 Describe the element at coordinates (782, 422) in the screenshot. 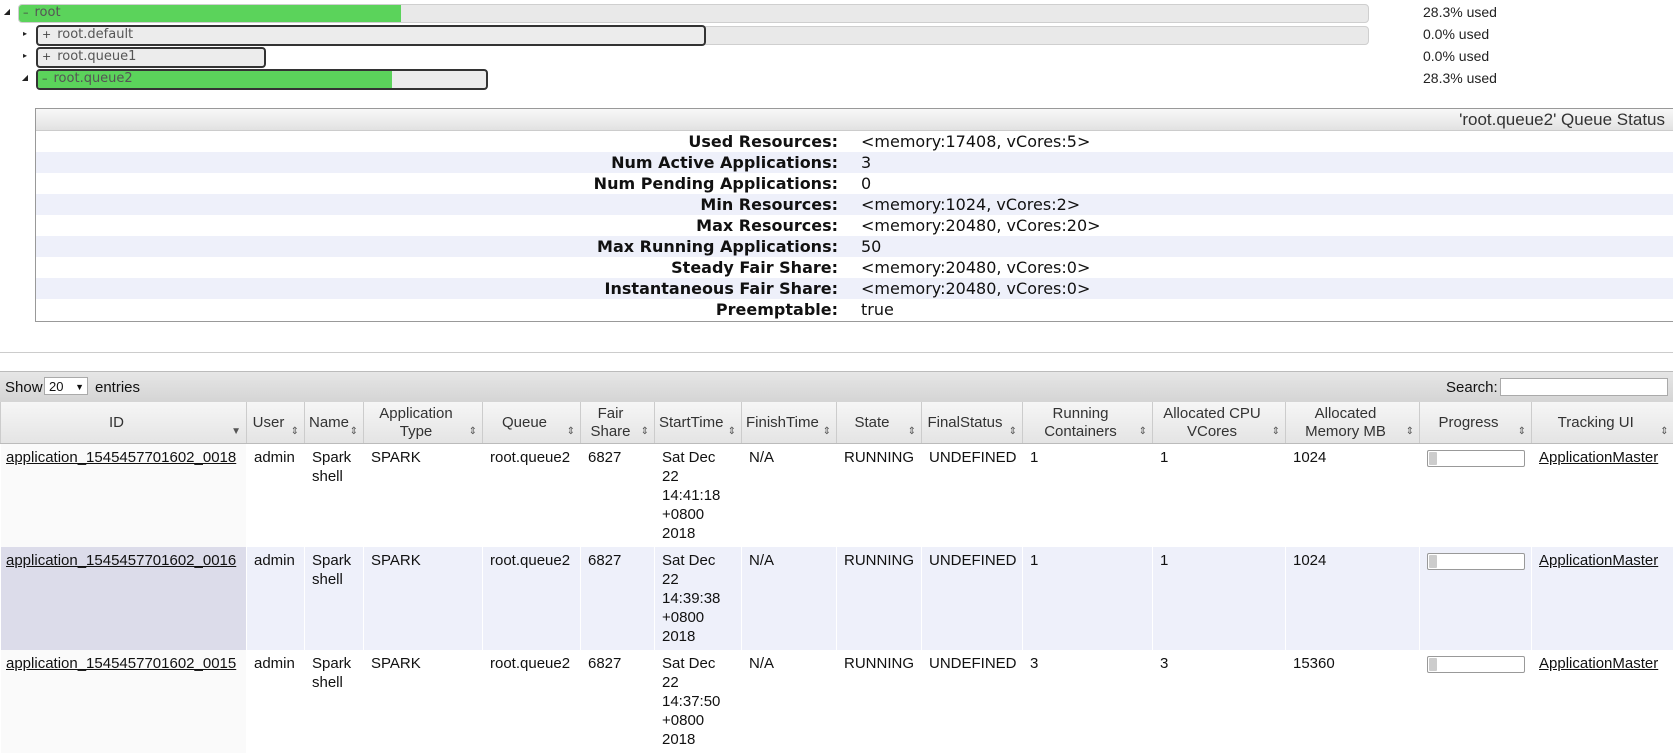

I see `col-header-label: FinishTime` at that location.